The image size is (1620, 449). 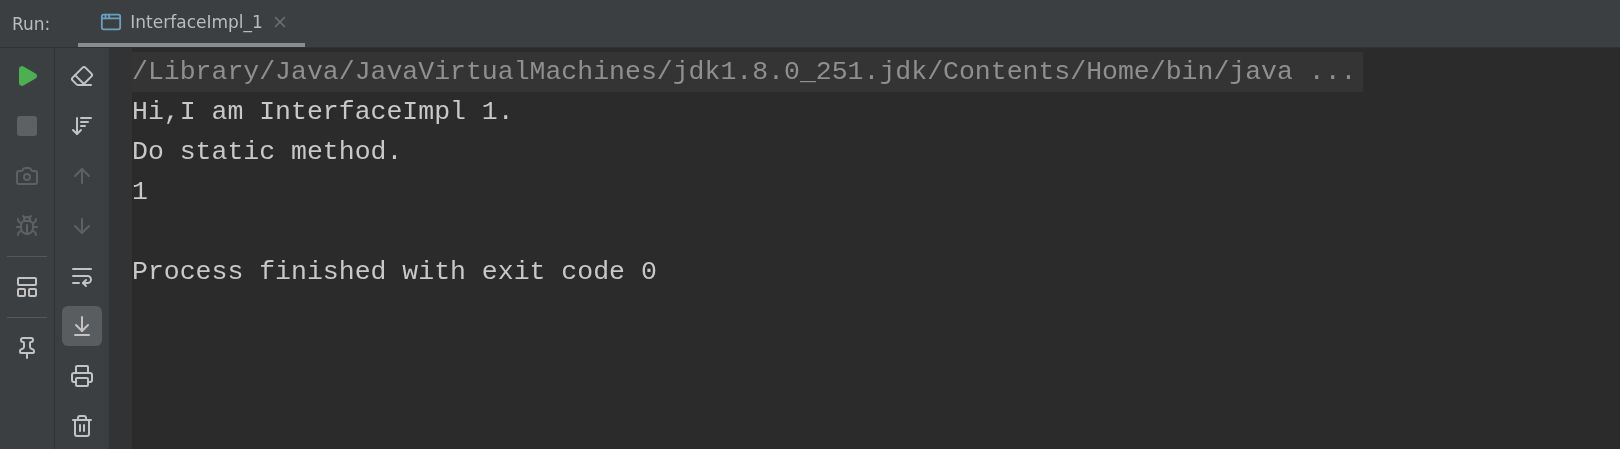 What do you see at coordinates (196, 21) in the screenshot?
I see `tab-label: InterfaceImpl_1` at bounding box center [196, 21].